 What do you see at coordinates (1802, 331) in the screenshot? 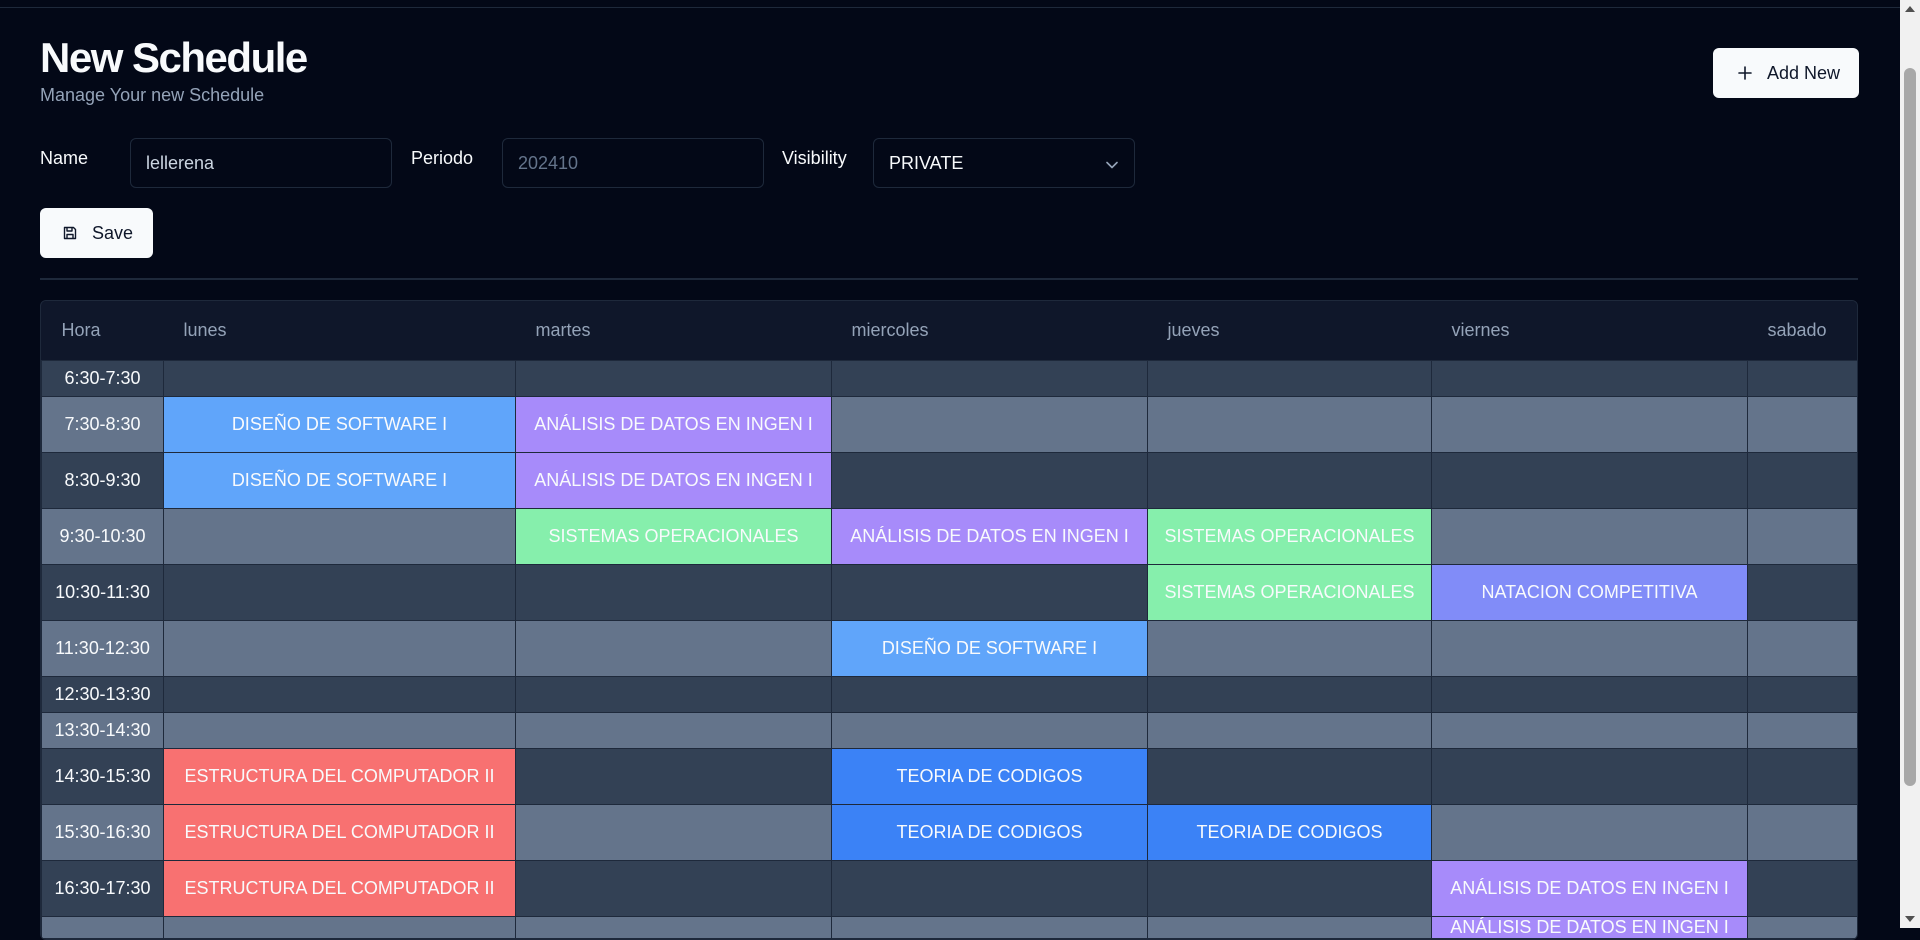
I see `column-header-sabado: sabado` at bounding box center [1802, 331].